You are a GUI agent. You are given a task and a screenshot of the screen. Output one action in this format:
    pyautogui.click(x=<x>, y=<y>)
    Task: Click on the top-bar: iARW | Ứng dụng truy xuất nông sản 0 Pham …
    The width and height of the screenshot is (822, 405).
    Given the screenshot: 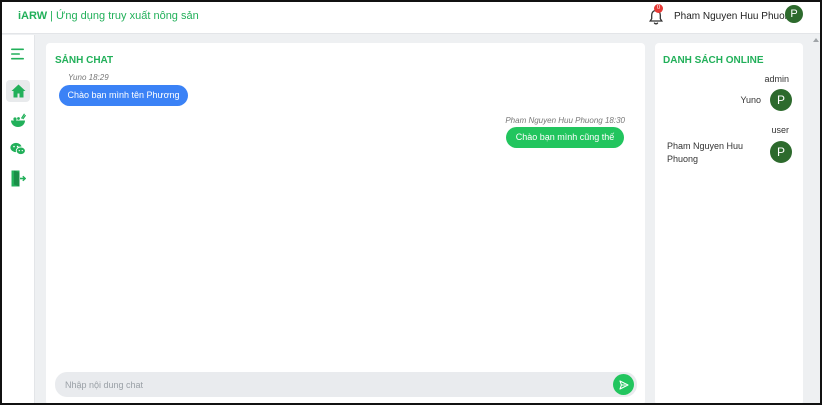 What is the action you would take?
    pyautogui.click(x=411, y=18)
    